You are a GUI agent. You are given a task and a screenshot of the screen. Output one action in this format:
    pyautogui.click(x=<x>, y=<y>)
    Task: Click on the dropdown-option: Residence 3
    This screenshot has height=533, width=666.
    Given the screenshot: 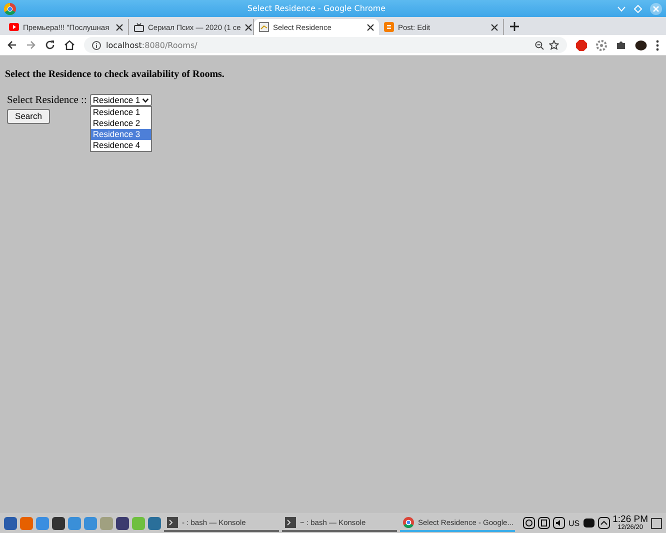 What is the action you would take?
    pyautogui.click(x=120, y=134)
    